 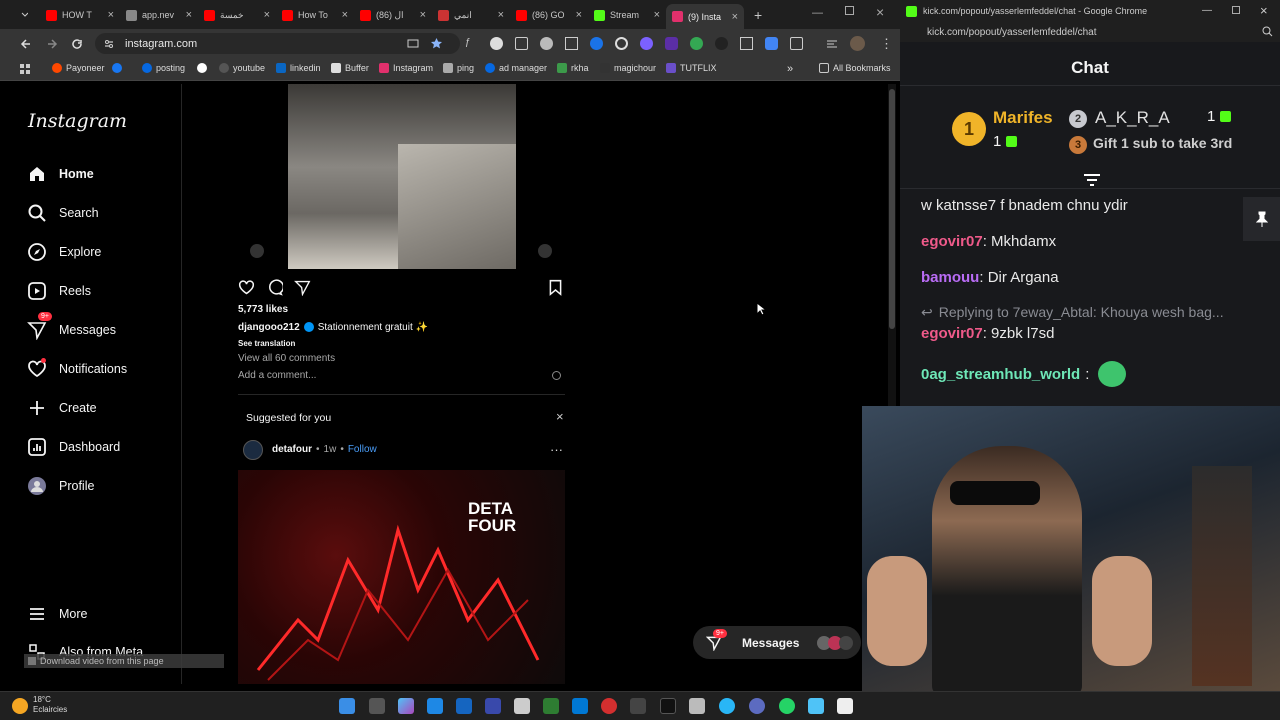 What do you see at coordinates (668, 706) in the screenshot?
I see `tiktok-icon` at bounding box center [668, 706].